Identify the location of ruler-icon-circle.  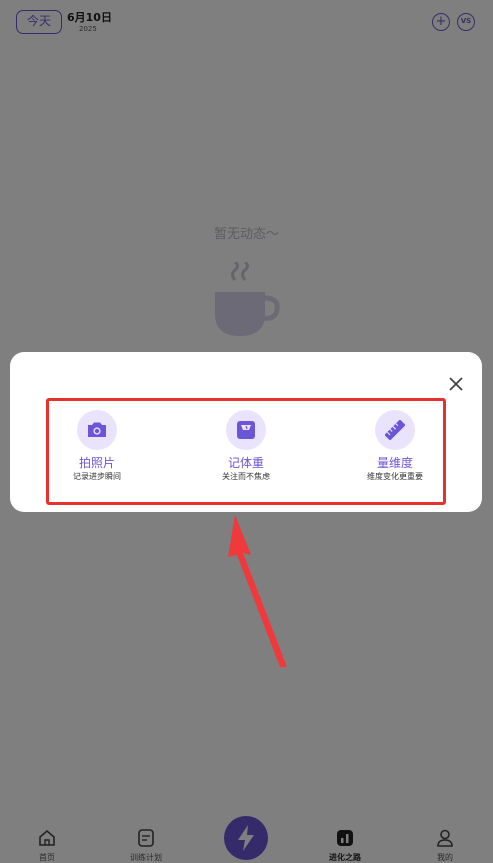
(395, 430).